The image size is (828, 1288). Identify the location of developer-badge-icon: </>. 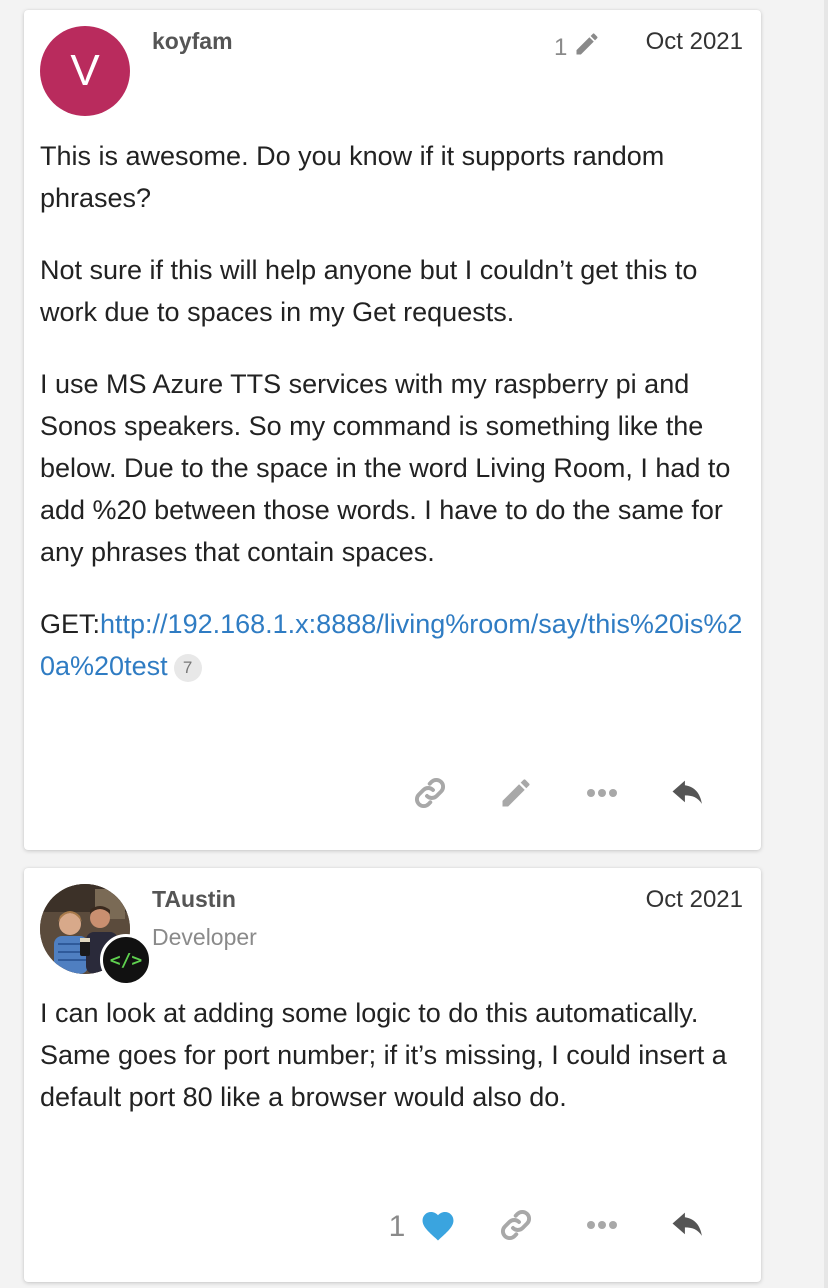
(126, 960).